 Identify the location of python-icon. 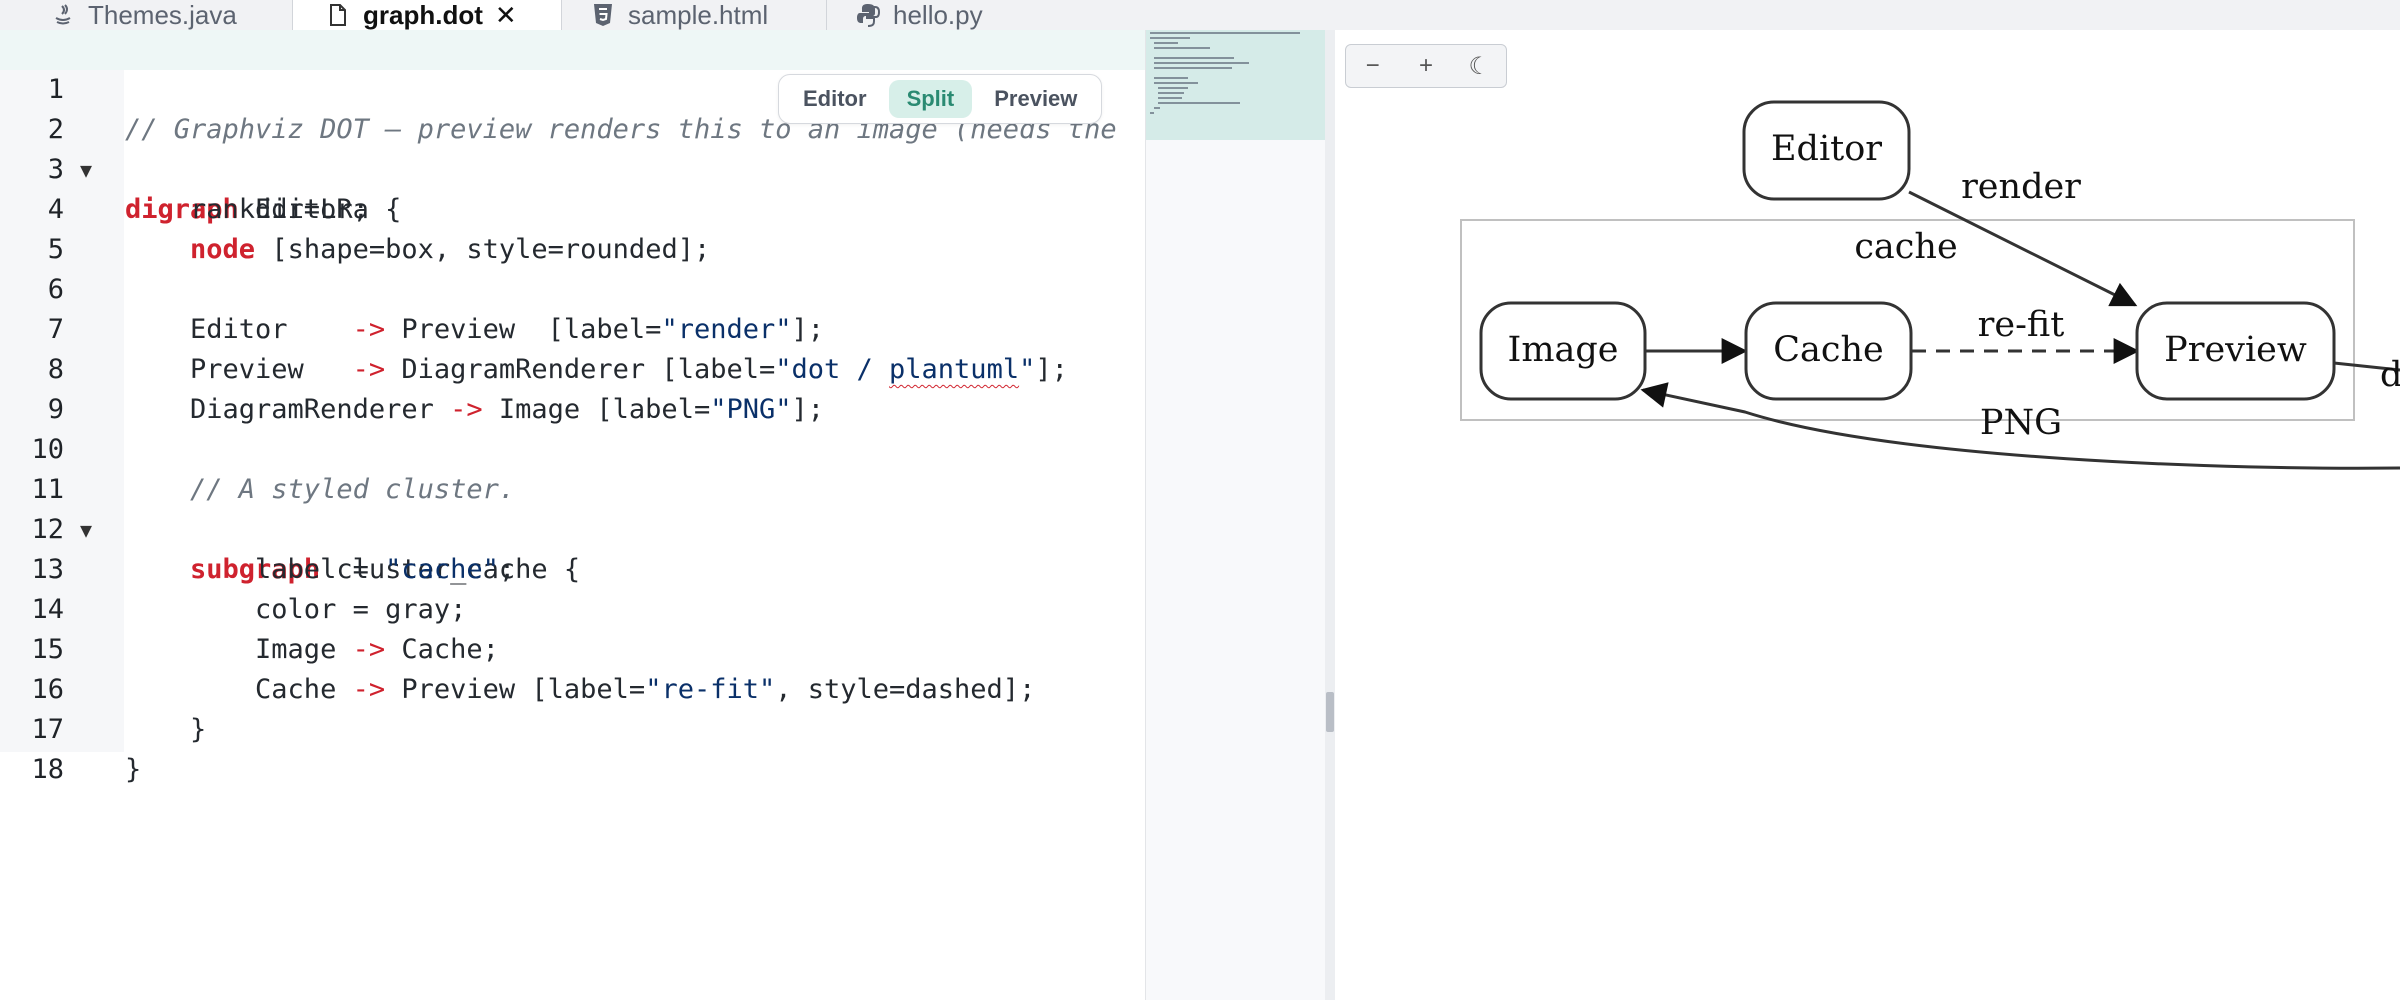
(868, 15).